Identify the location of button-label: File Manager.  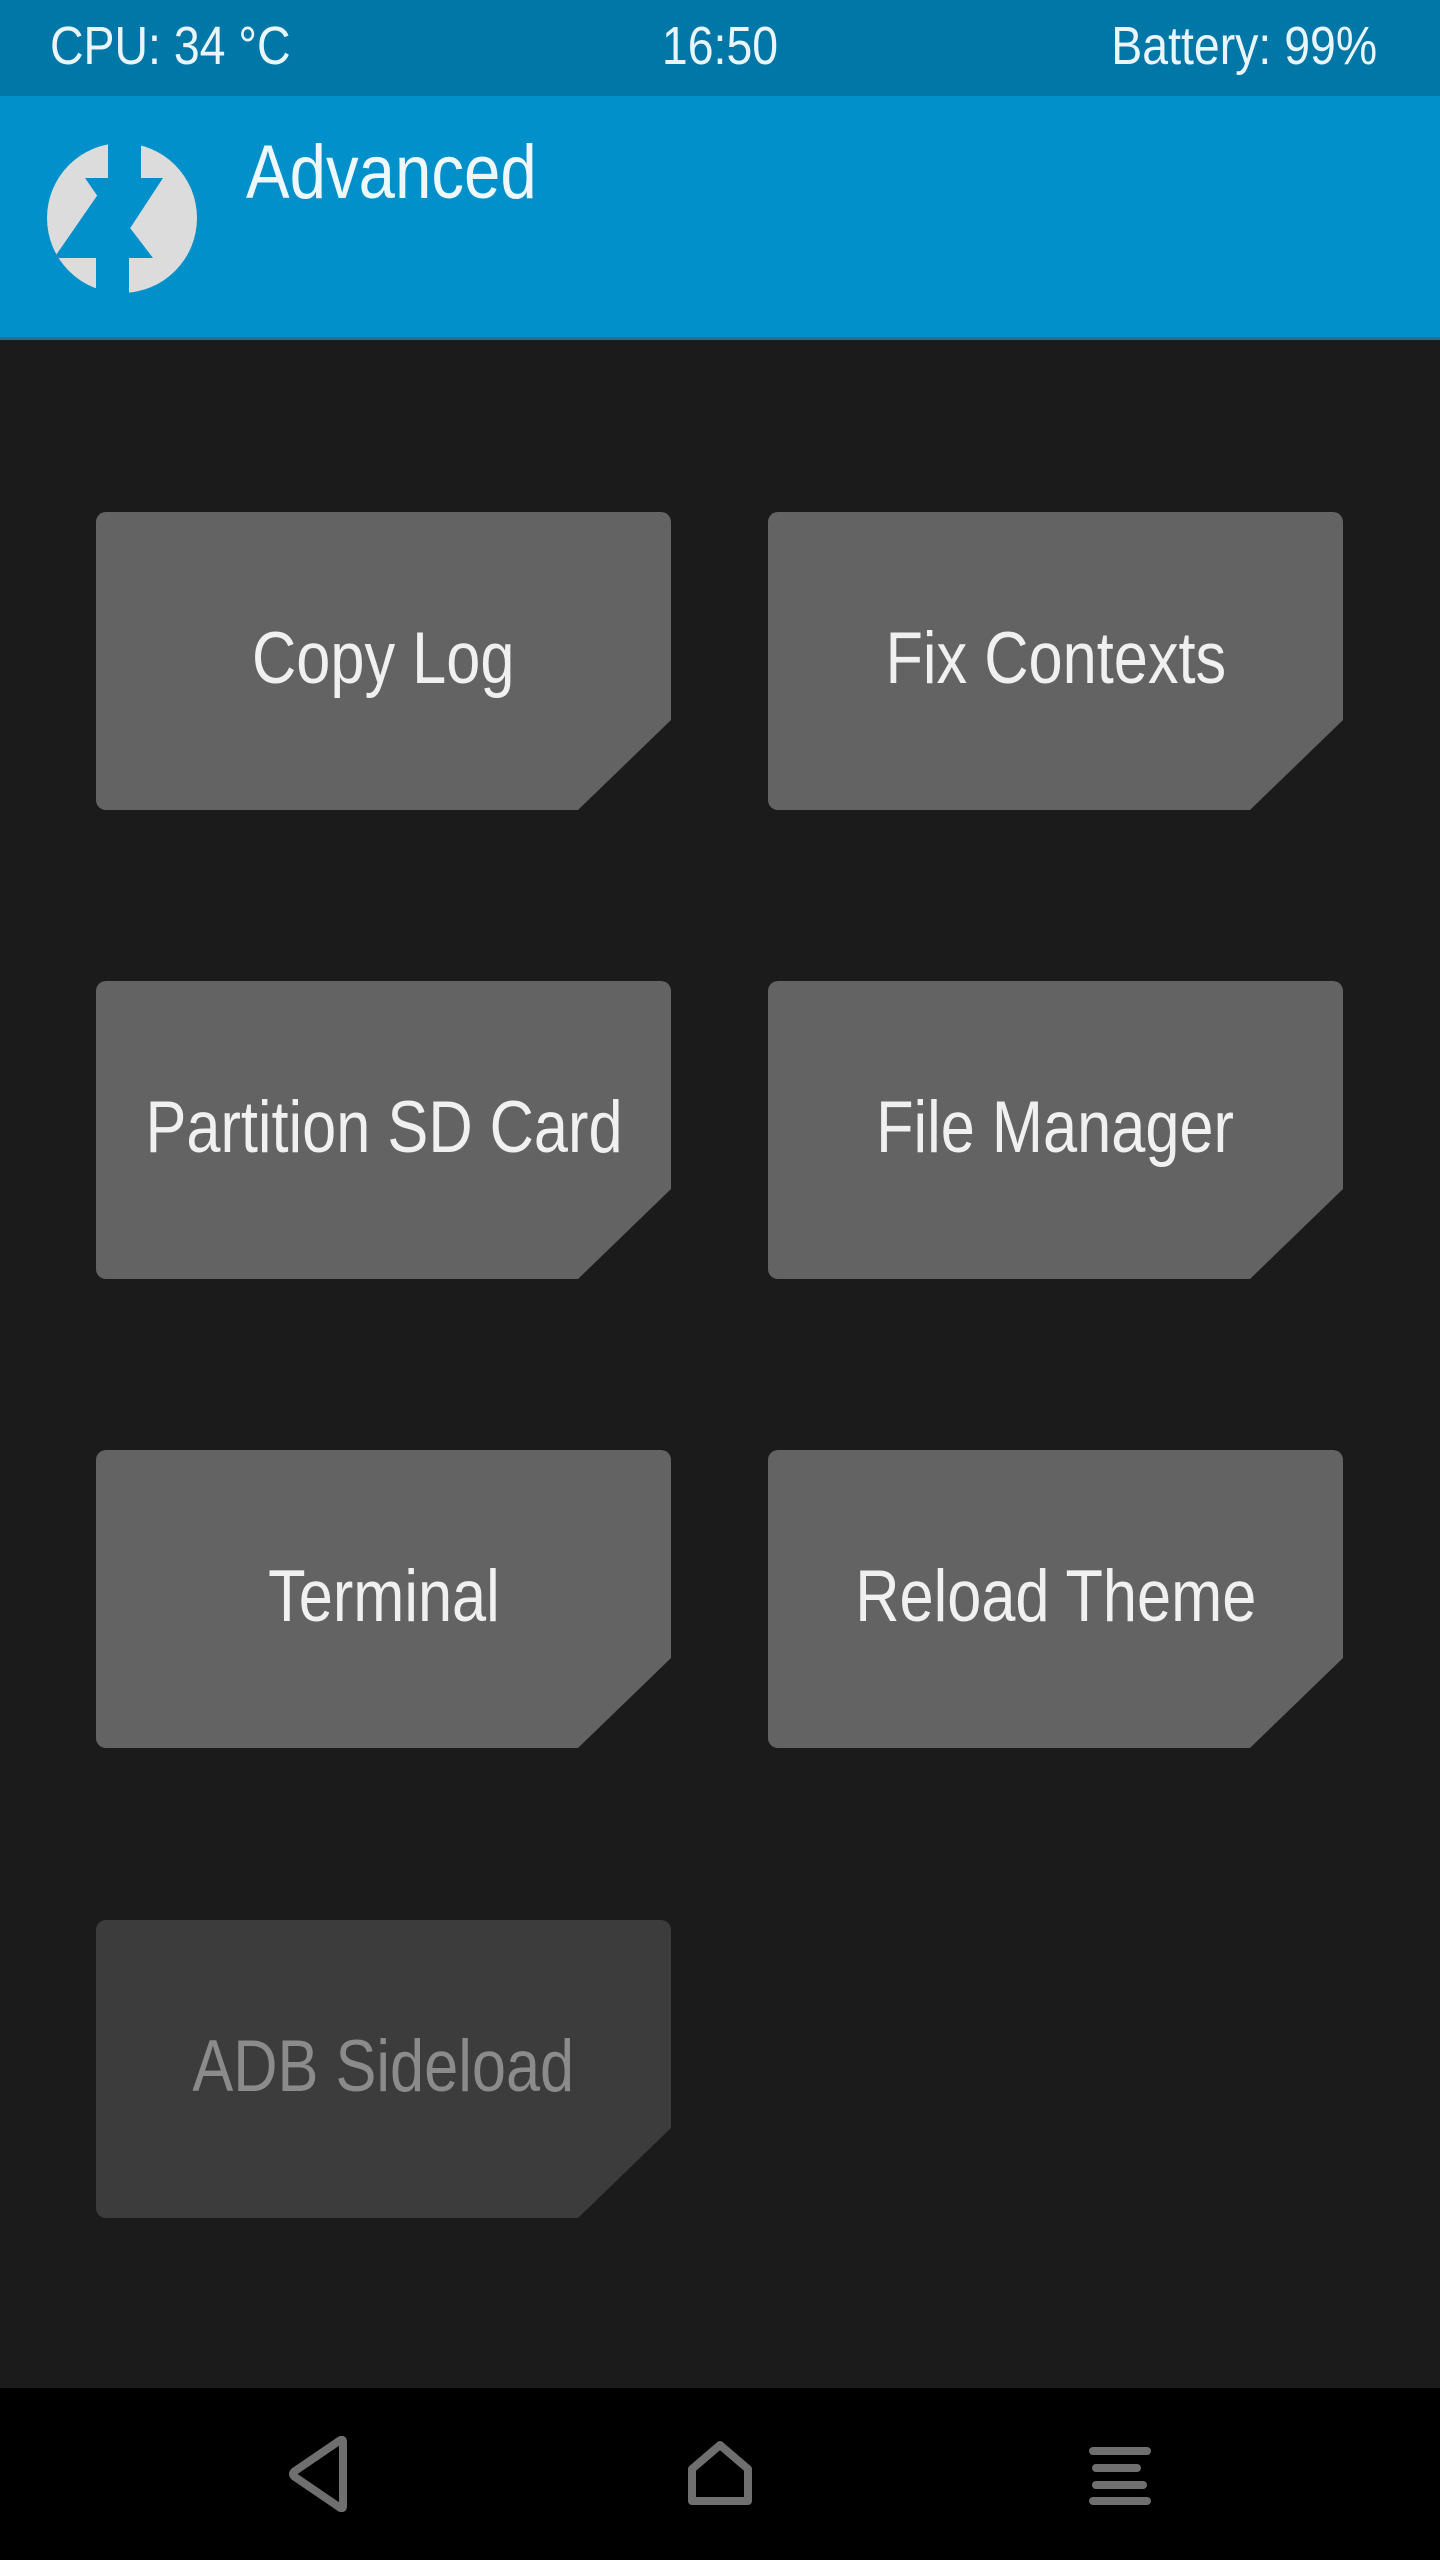
(1055, 1127).